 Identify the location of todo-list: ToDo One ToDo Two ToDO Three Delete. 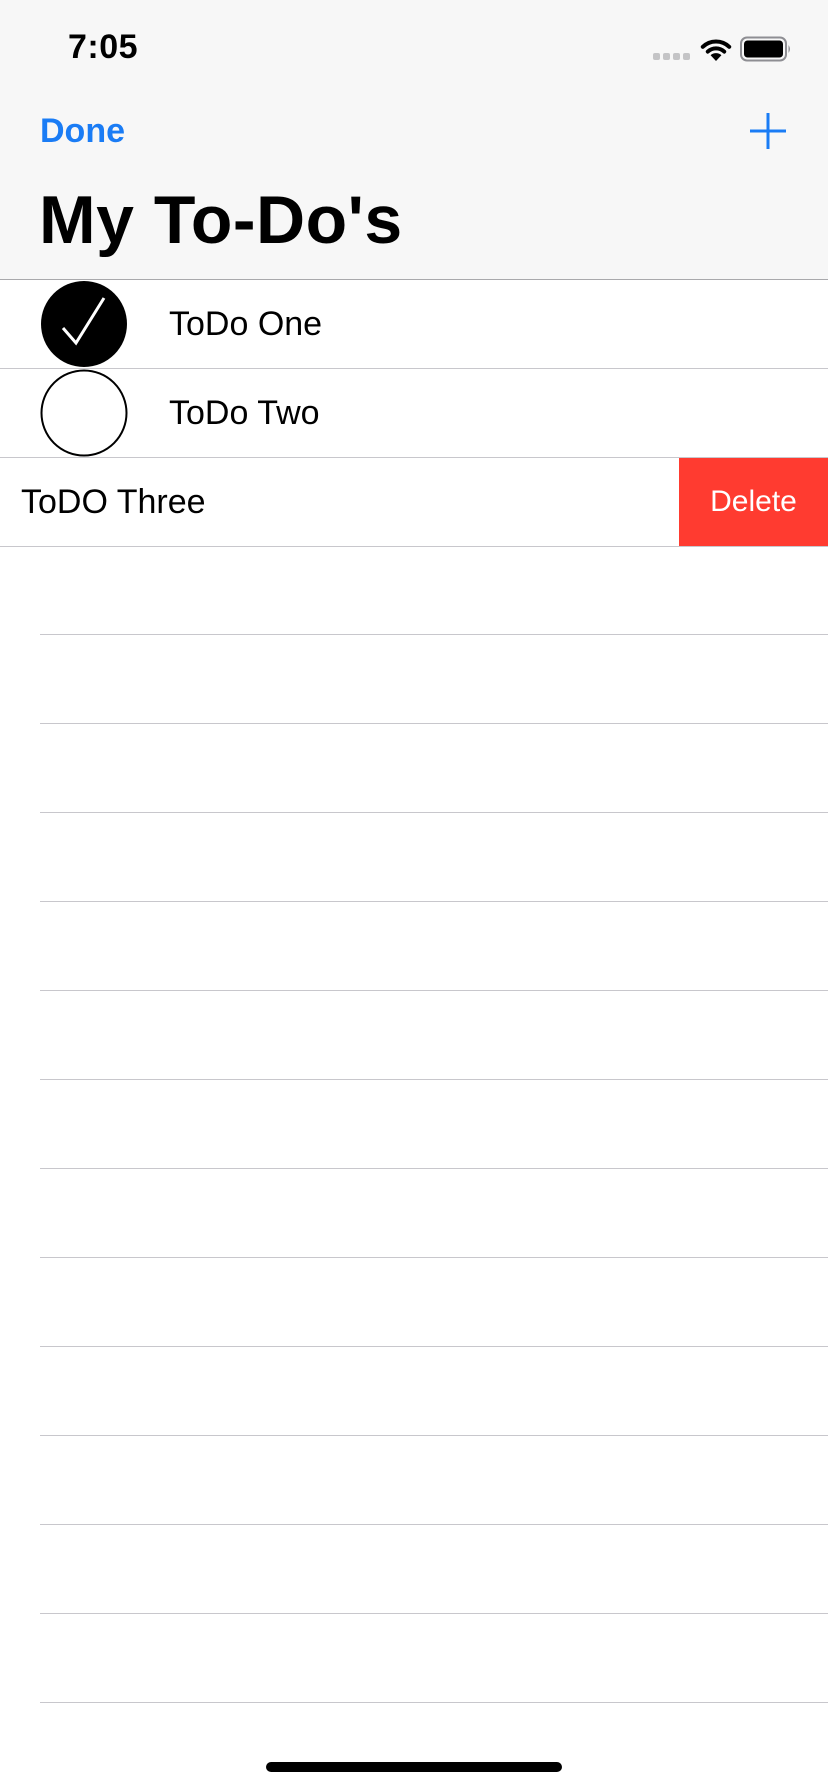
(414, 413).